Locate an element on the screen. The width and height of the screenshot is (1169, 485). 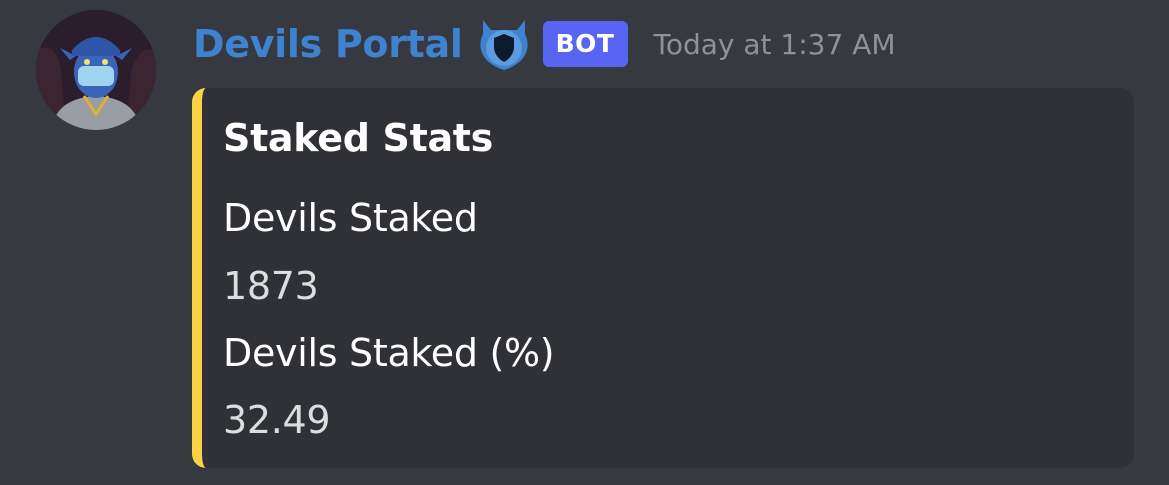
field-name-devils-staked: Devils Staked is located at coordinates (350, 218).